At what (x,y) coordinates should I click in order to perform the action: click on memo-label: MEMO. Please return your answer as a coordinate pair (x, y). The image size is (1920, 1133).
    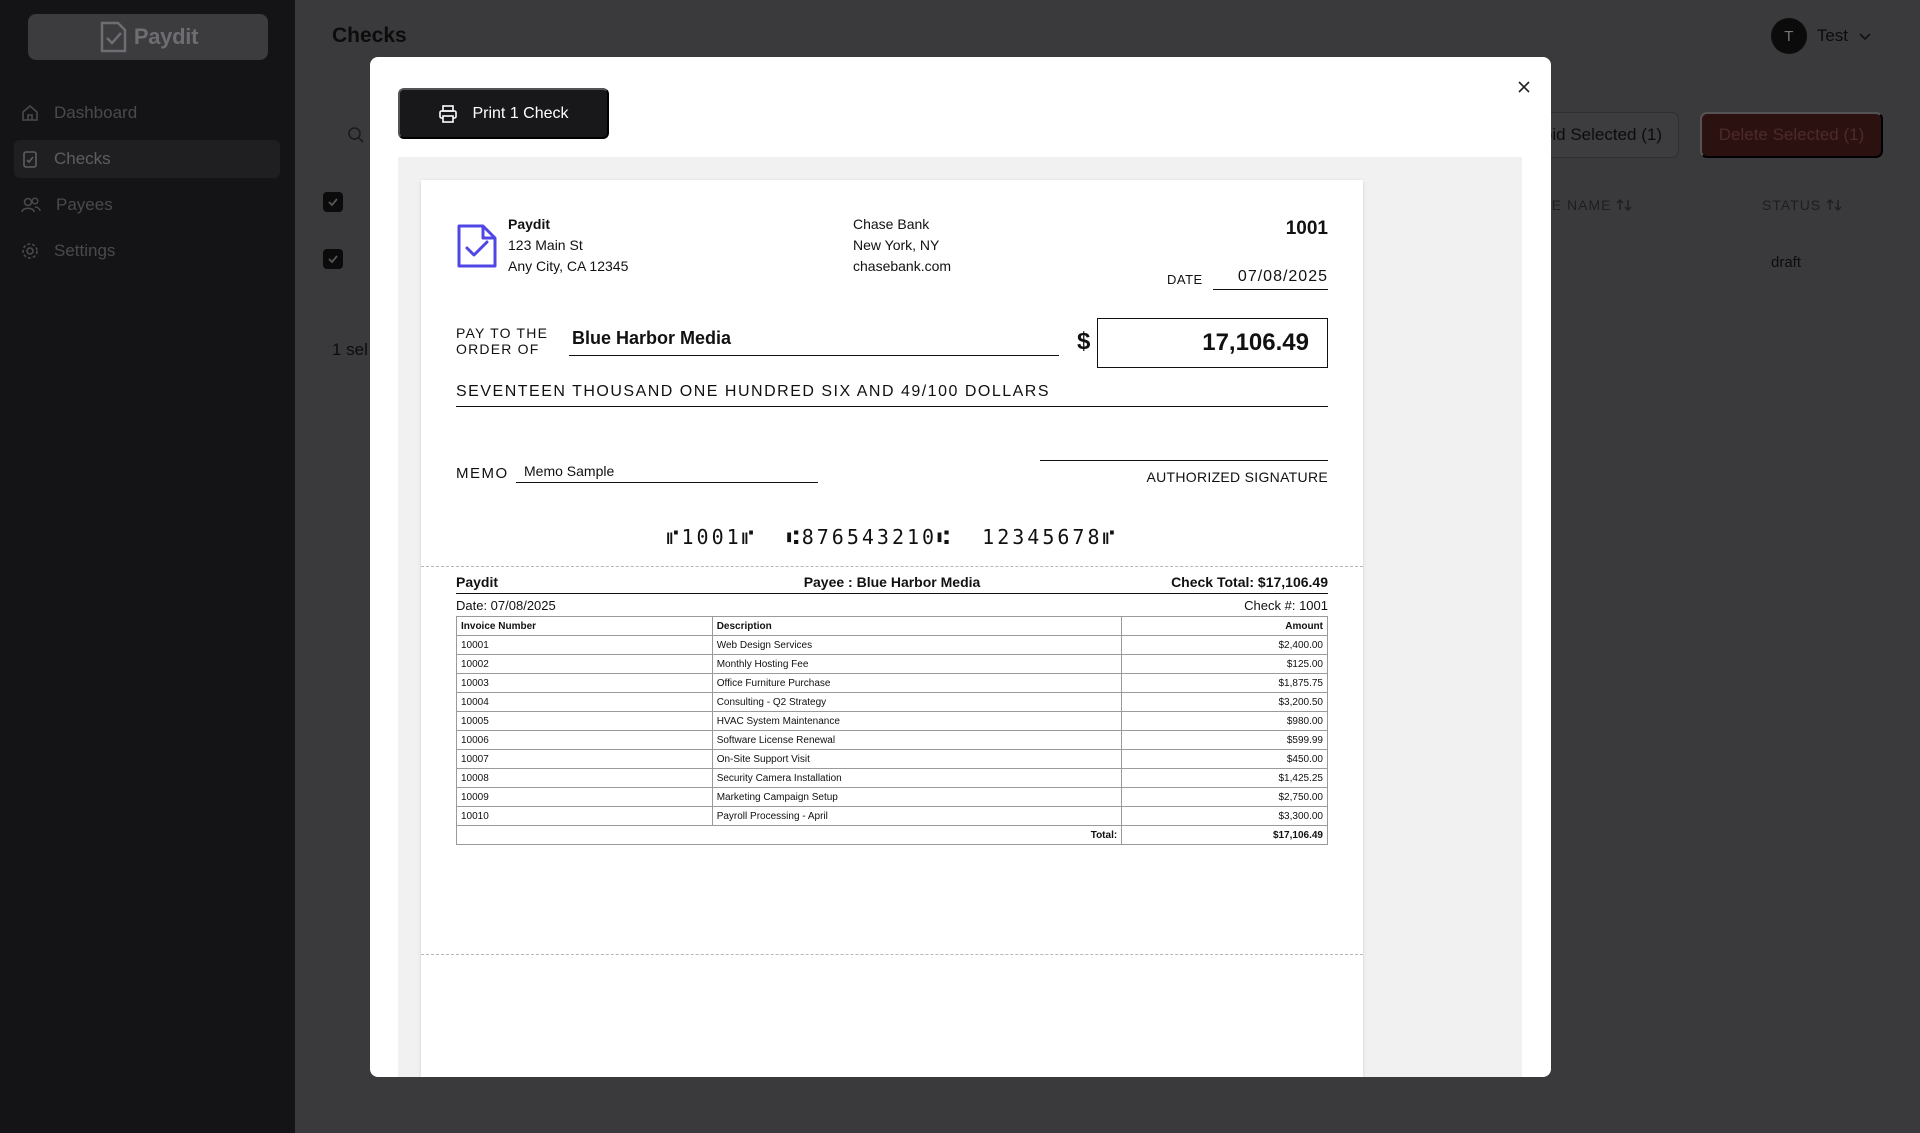
    Looking at the image, I should click on (482, 473).